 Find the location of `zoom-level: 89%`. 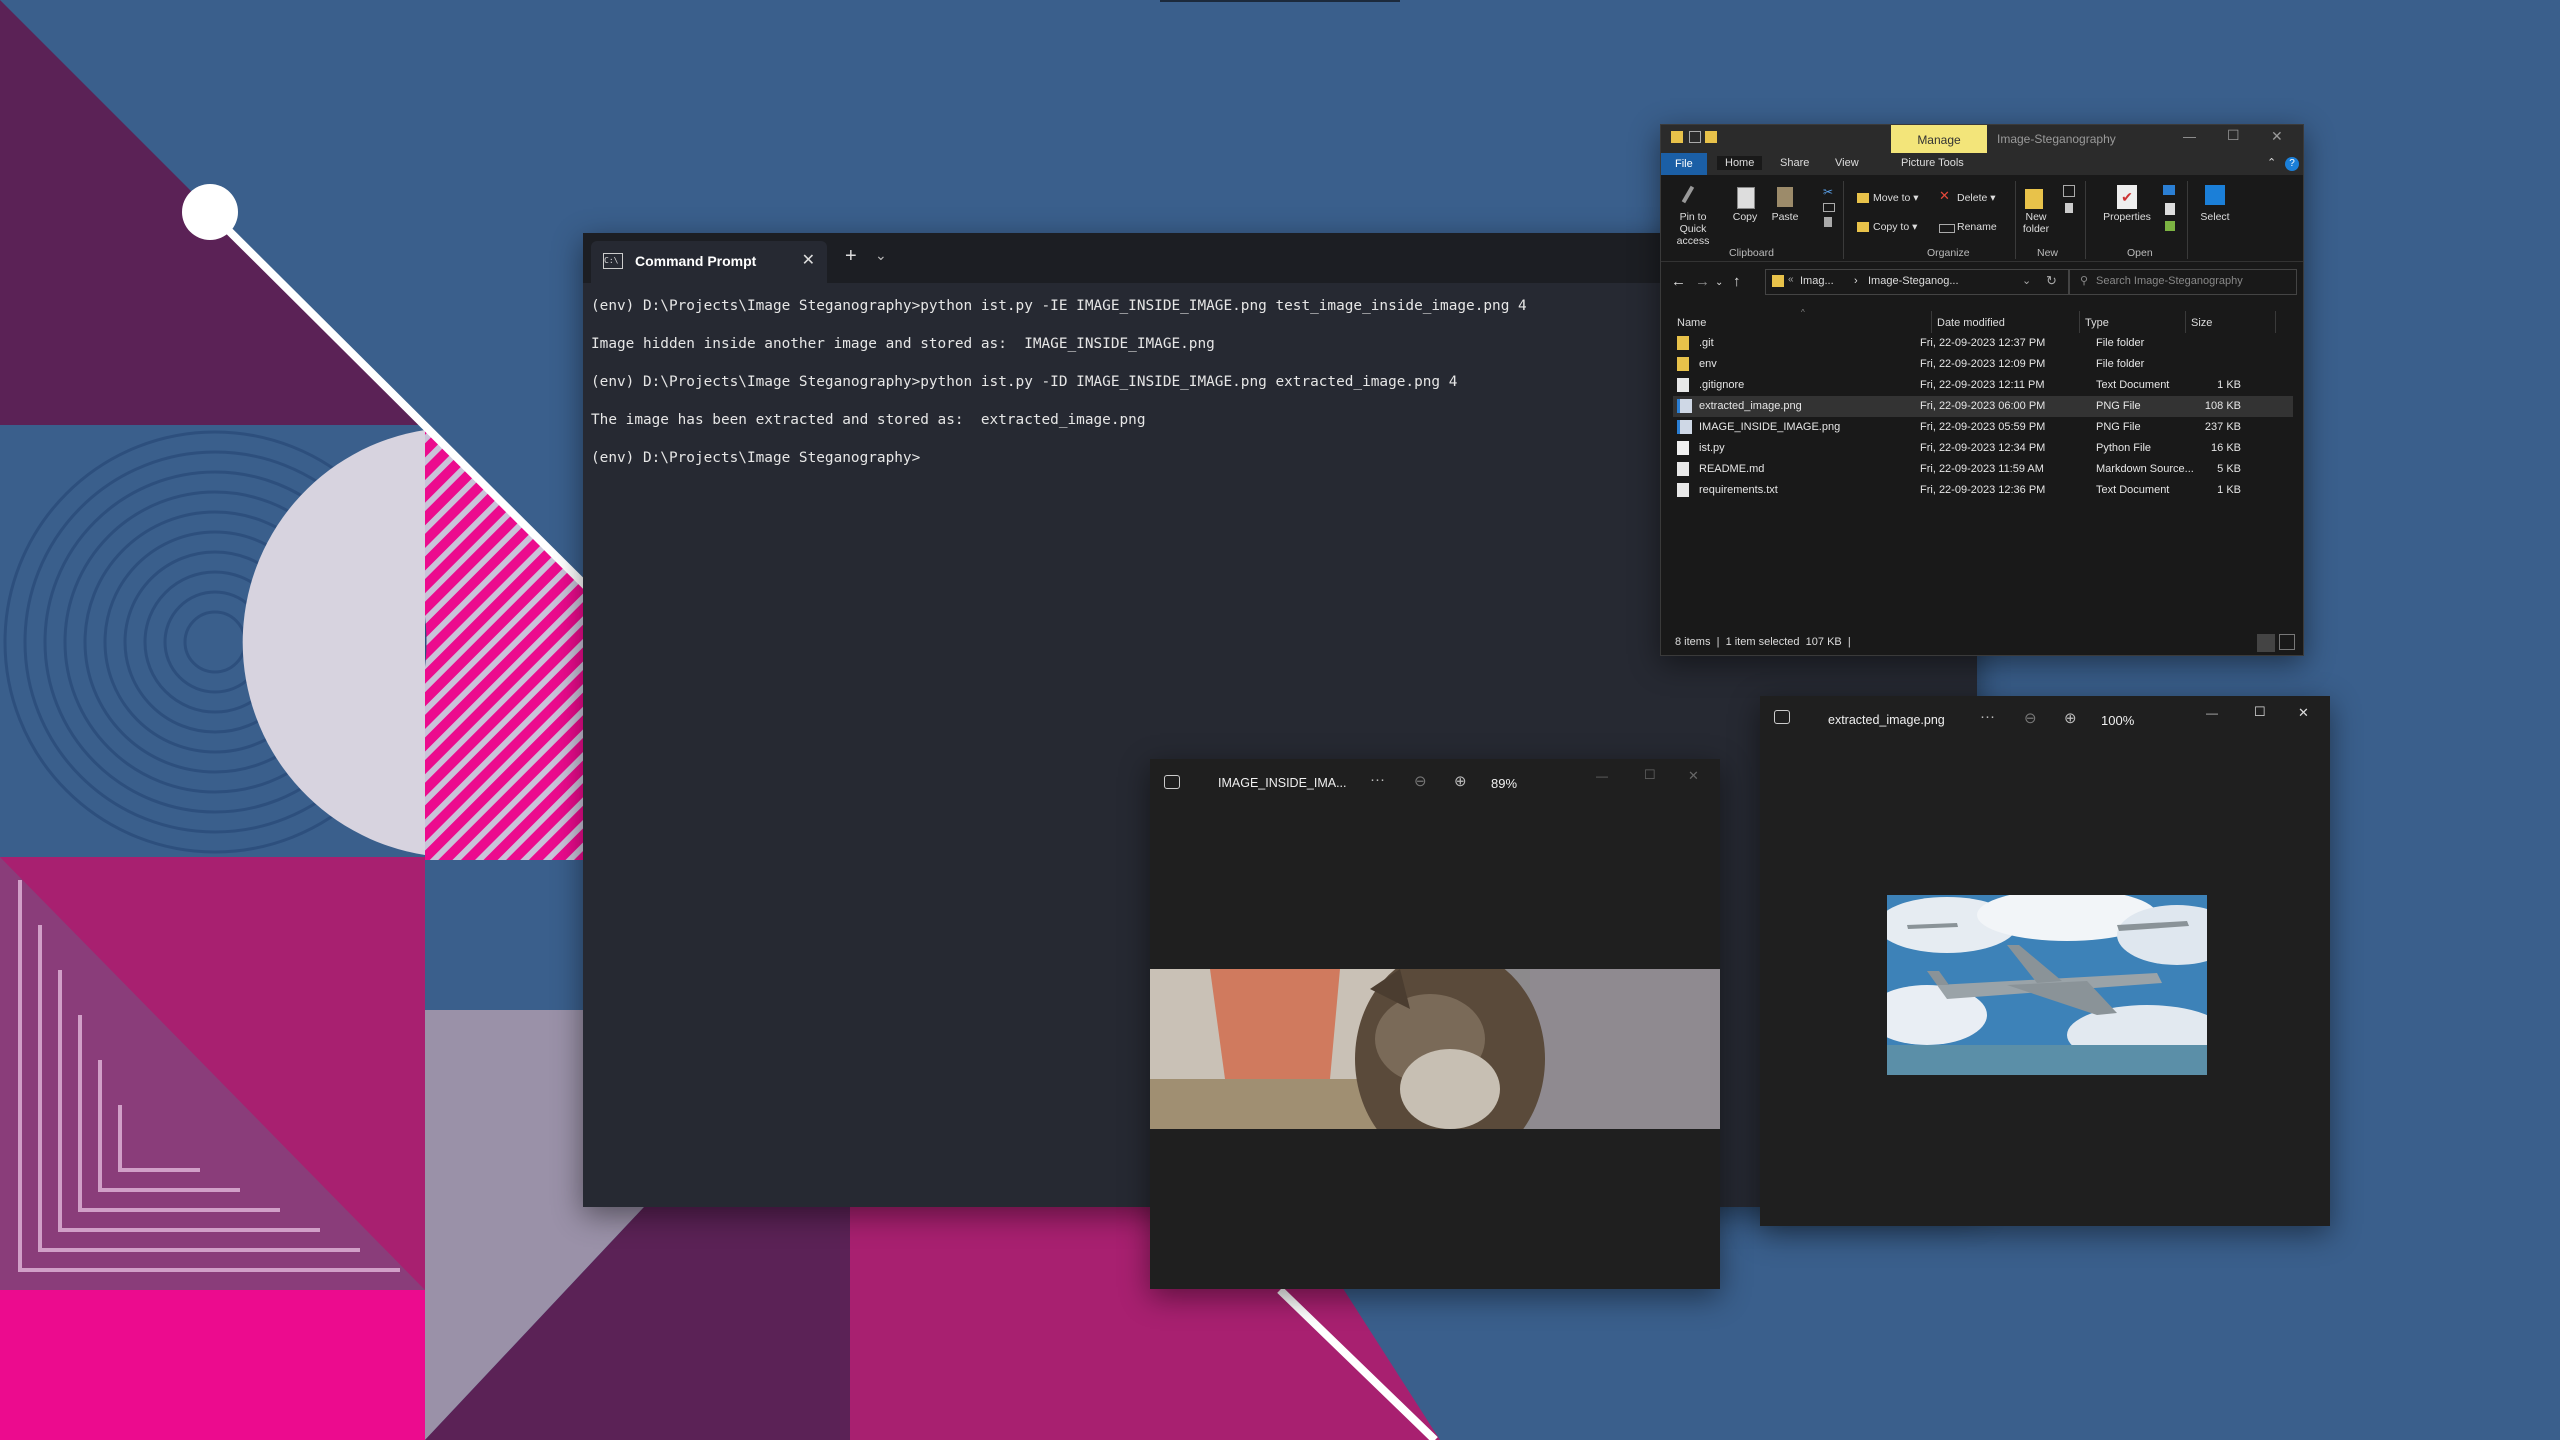

zoom-level: 89% is located at coordinates (1504, 783).